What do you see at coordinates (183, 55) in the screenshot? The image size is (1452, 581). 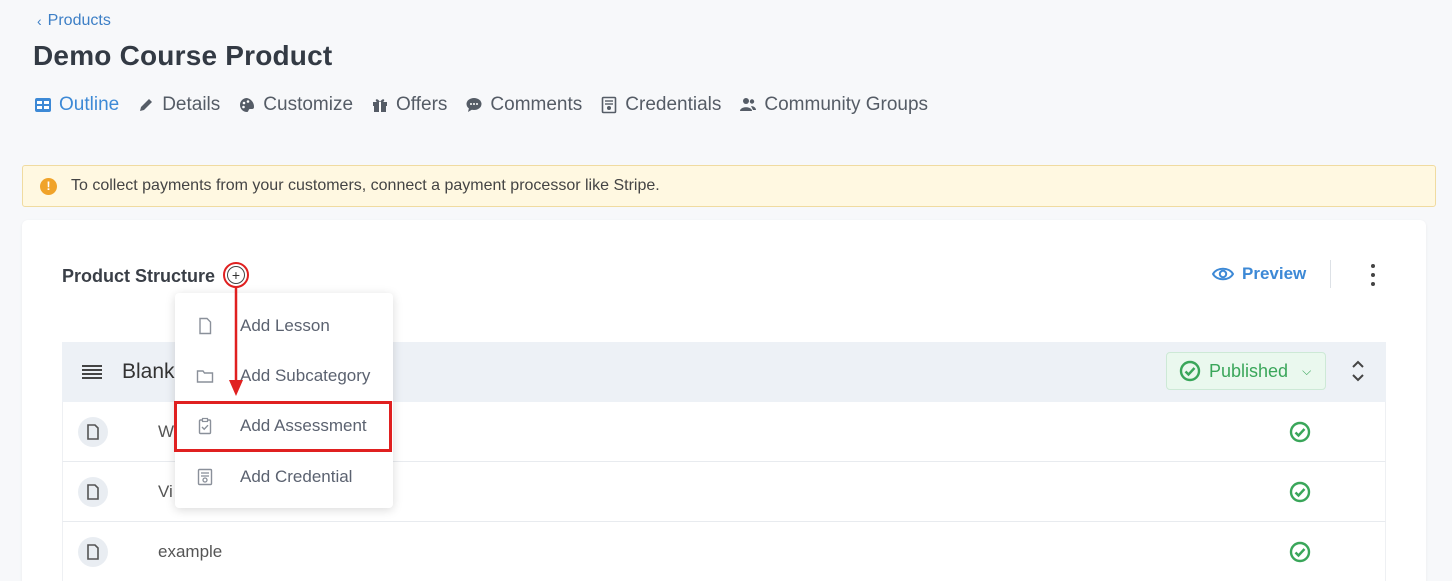 I see `page-title: Demo Course Product` at bounding box center [183, 55].